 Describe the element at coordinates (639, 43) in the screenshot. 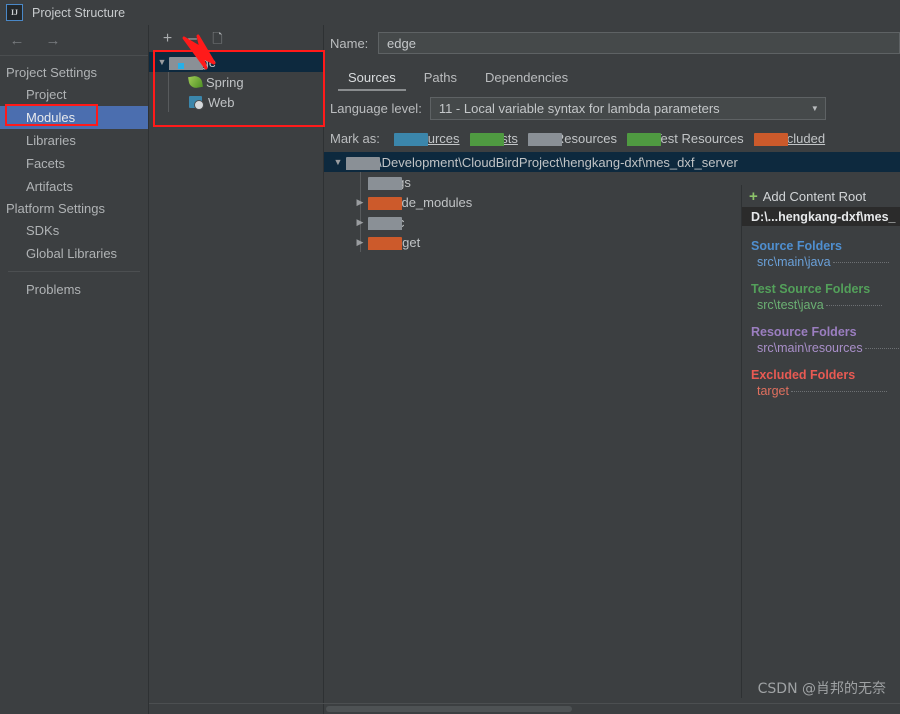

I see `module-name-input` at that location.